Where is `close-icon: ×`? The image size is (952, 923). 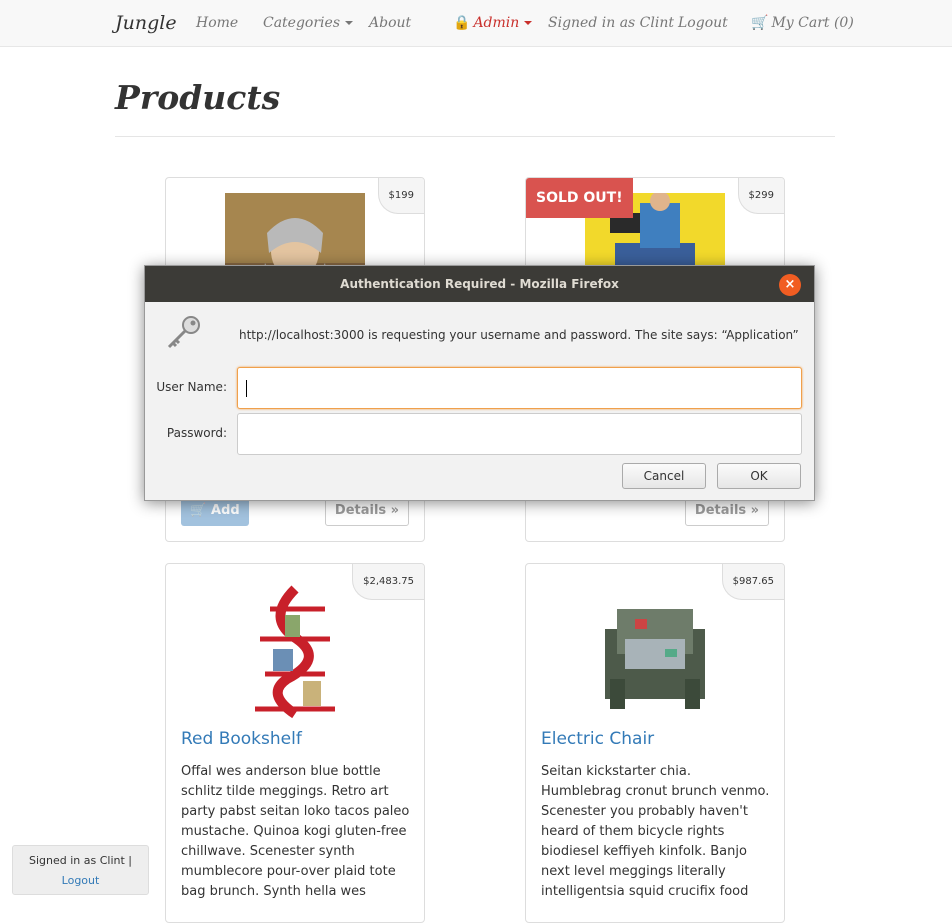 close-icon: × is located at coordinates (790, 285).